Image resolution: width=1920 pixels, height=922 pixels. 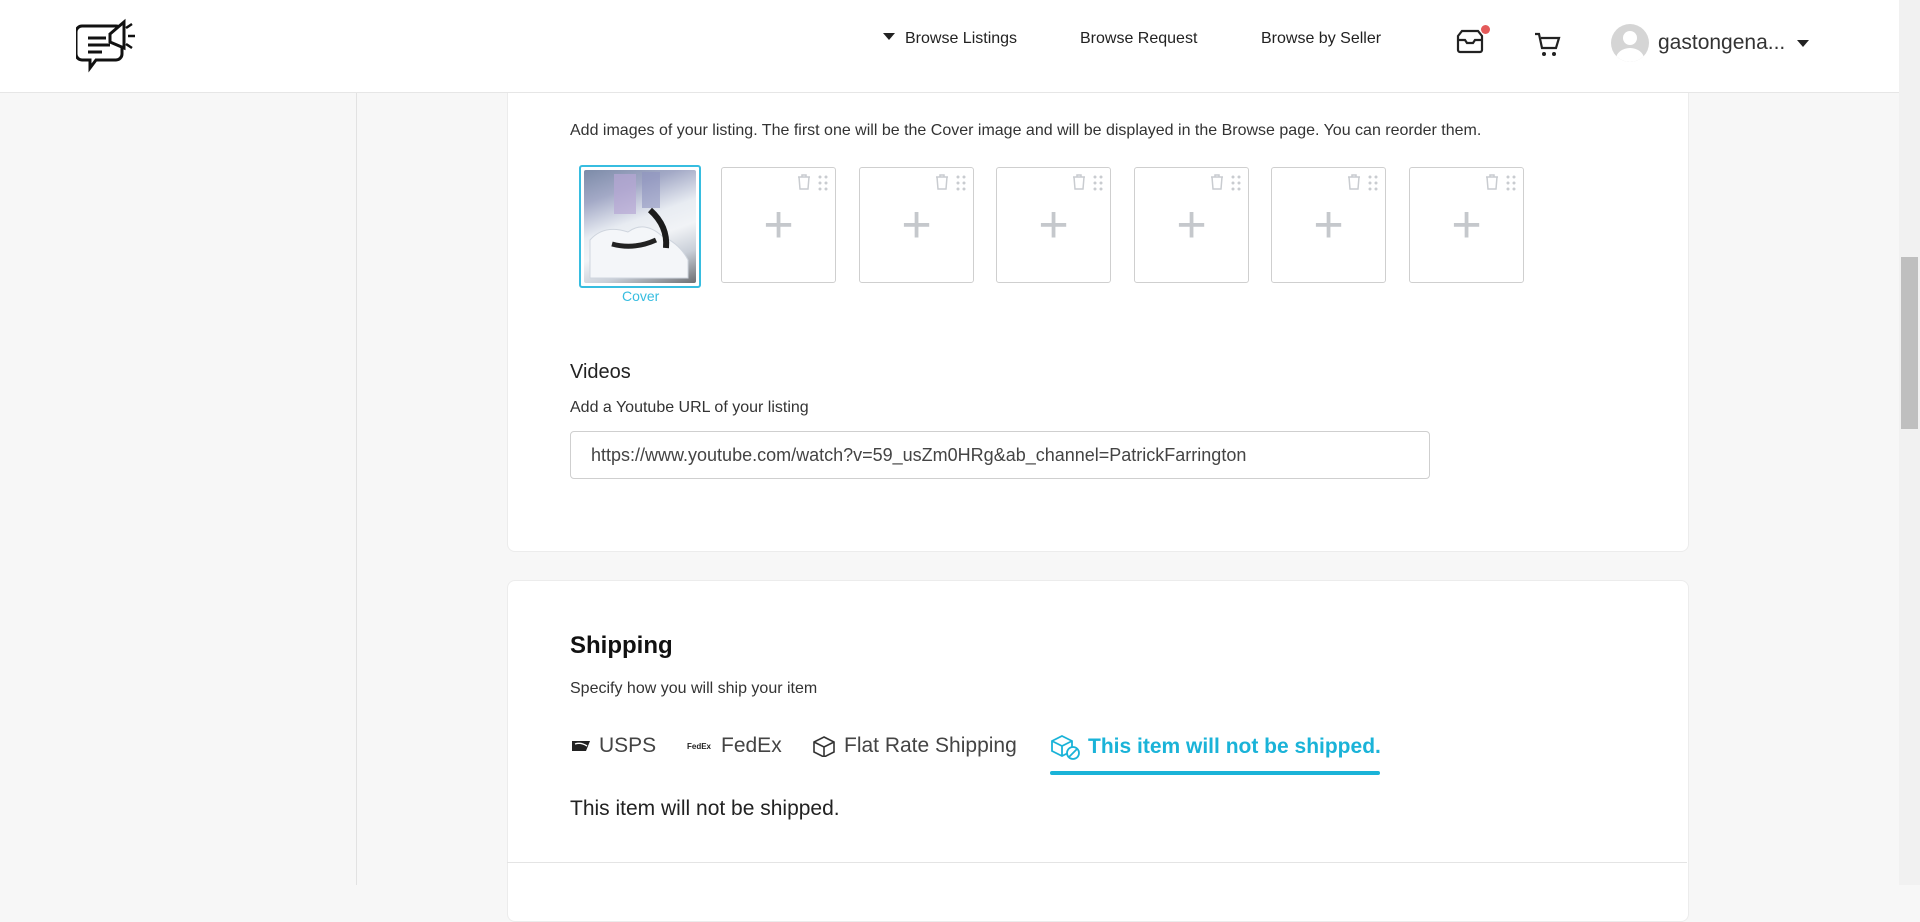 I want to click on avatar, so click(x=1630, y=43).